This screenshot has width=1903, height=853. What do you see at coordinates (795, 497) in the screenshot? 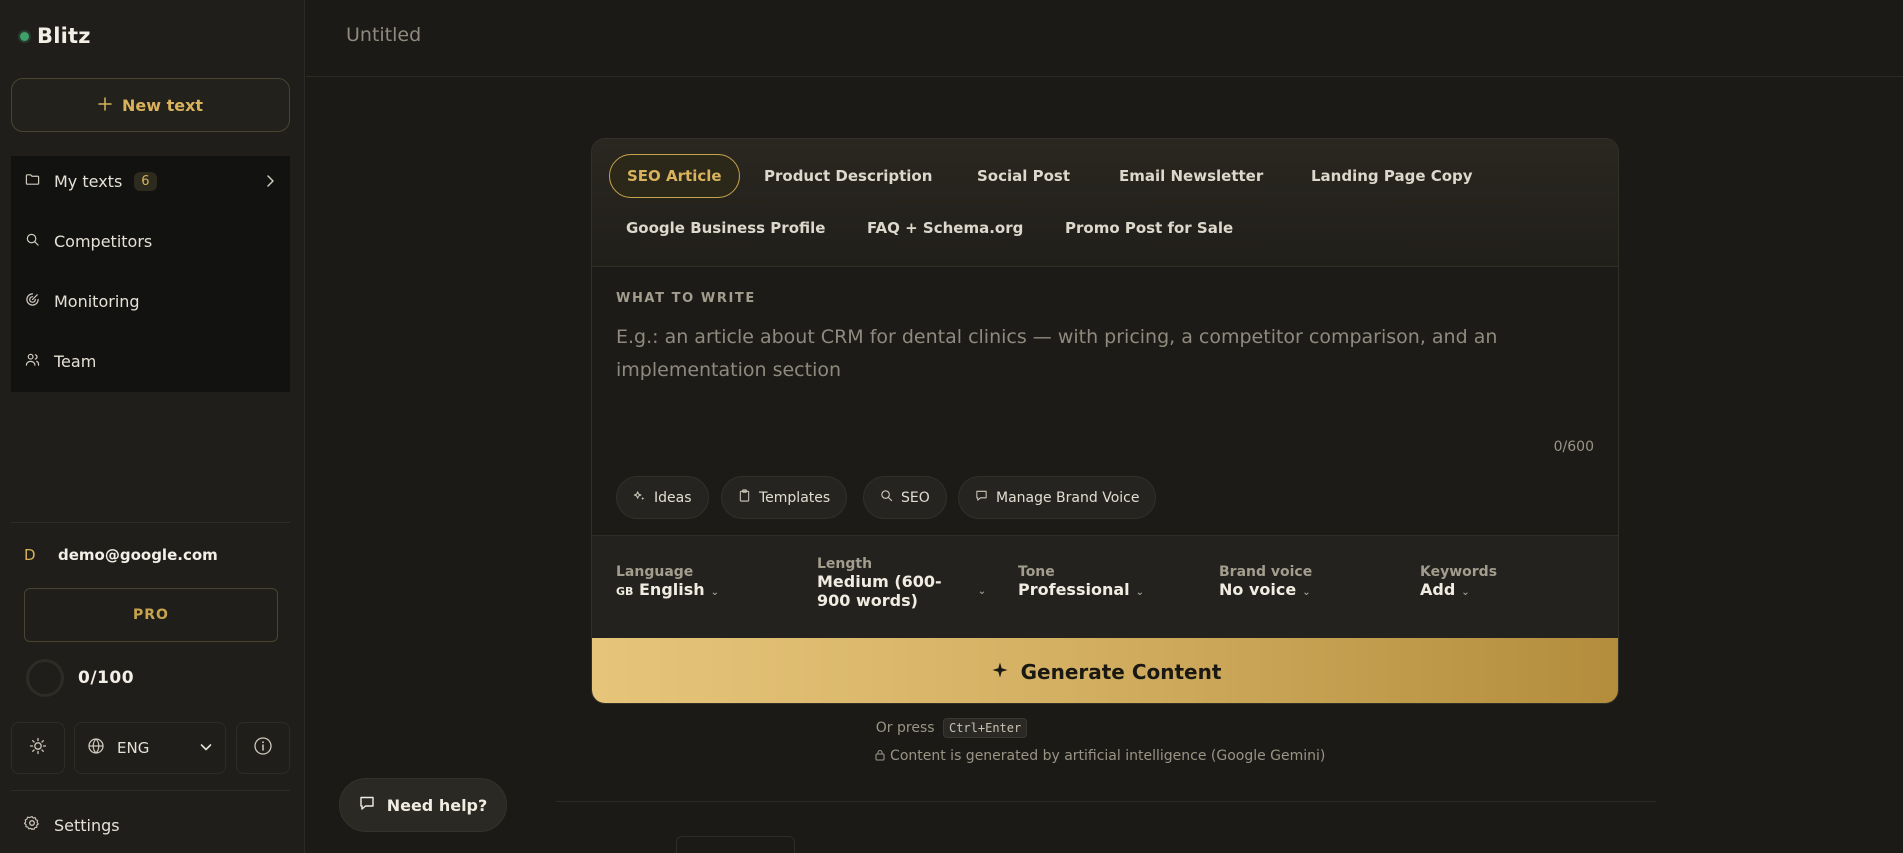
I see `chip-label: Templates` at bounding box center [795, 497].